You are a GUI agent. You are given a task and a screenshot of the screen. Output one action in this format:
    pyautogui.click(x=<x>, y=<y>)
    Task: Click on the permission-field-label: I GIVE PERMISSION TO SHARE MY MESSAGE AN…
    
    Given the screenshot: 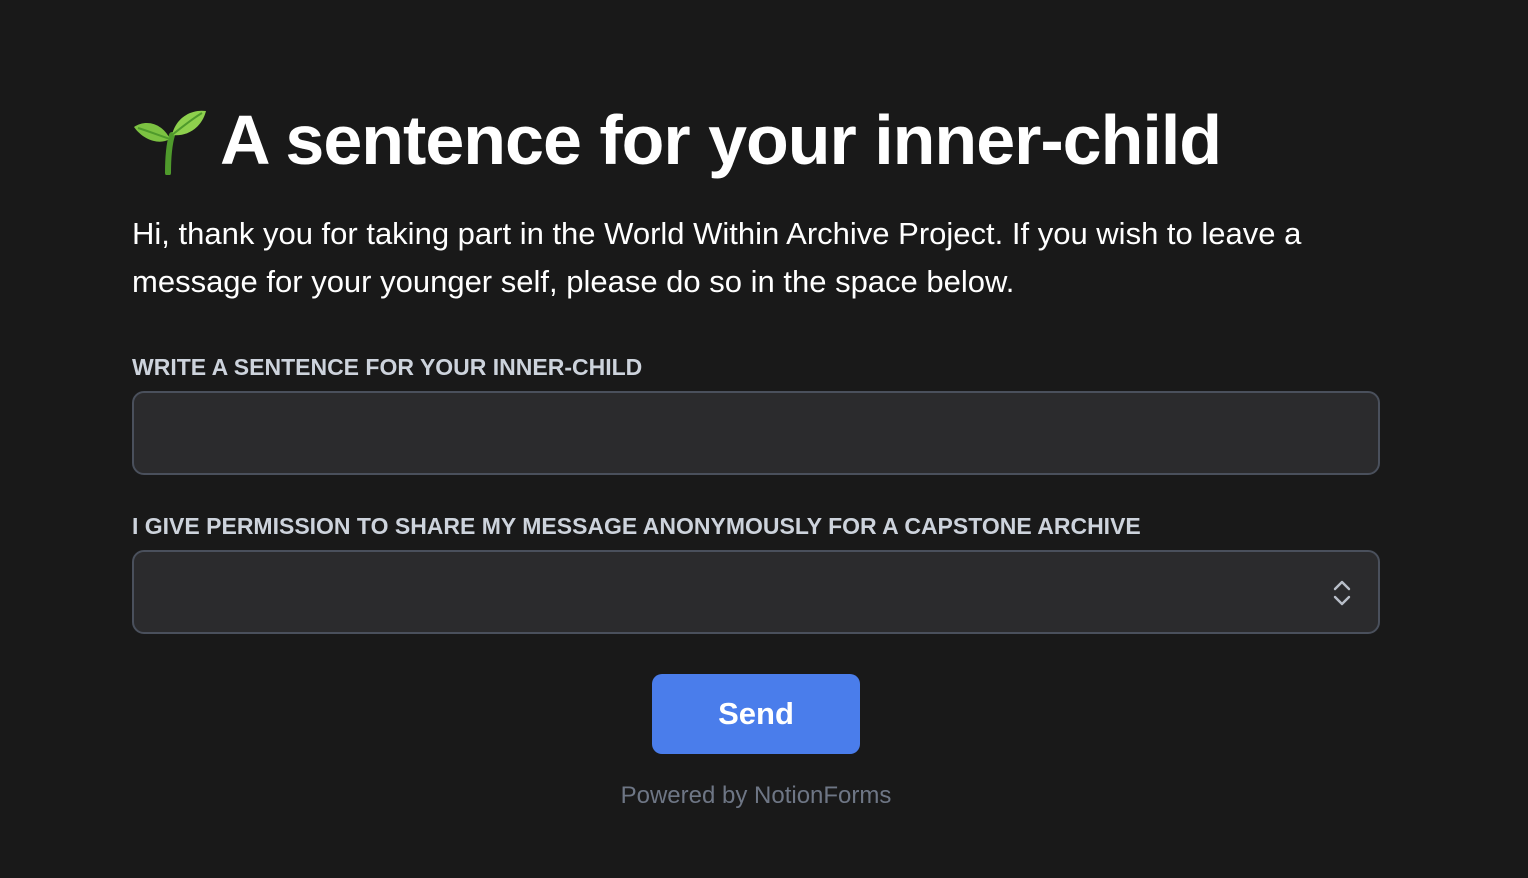 What is the action you would take?
    pyautogui.click(x=636, y=526)
    